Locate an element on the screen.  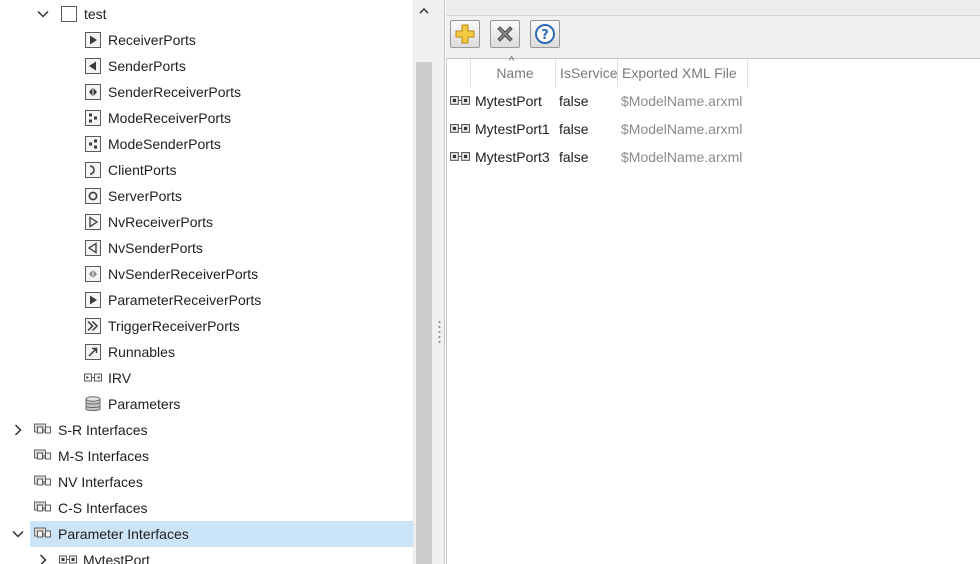
column-header-xml-file: Exported XML File is located at coordinates (683, 73).